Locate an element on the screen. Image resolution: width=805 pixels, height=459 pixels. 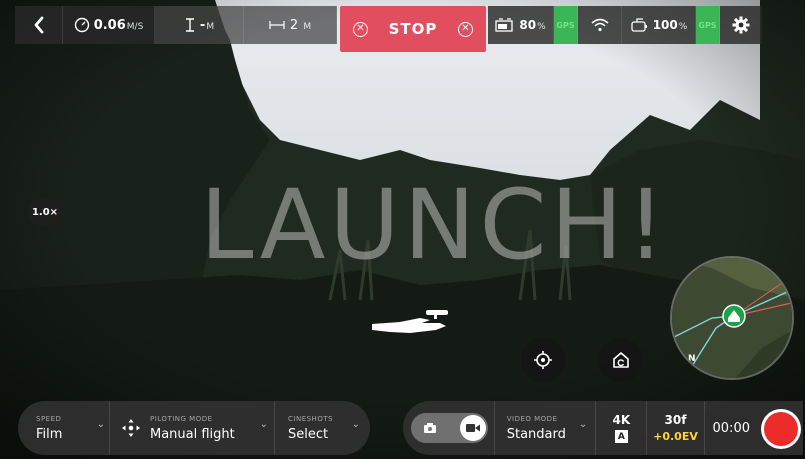
record-button is located at coordinates (781, 429).